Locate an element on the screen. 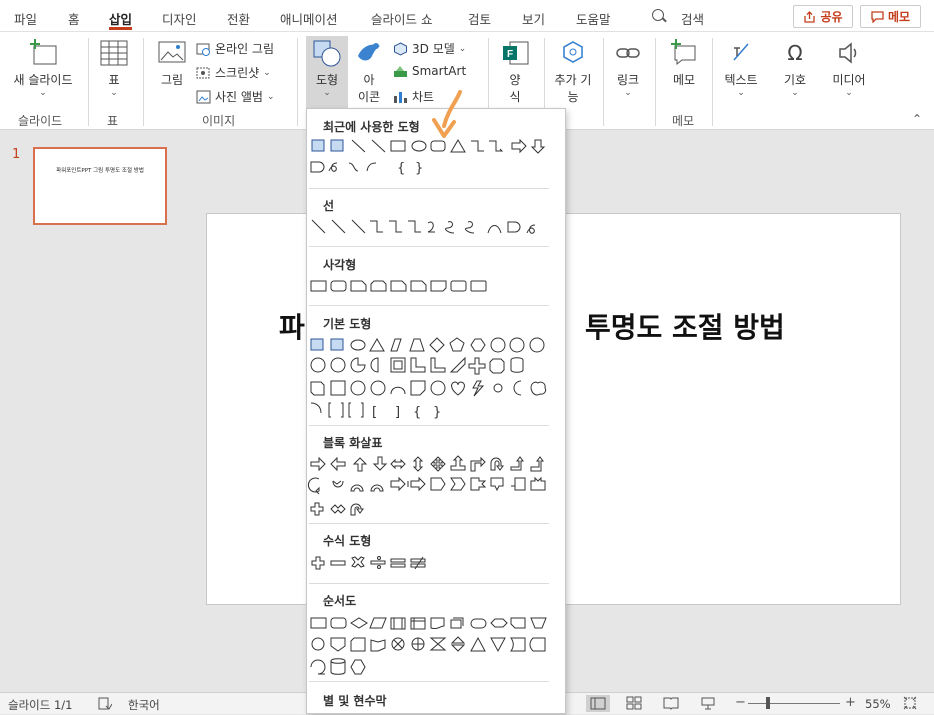 The width and height of the screenshot is (934, 715). text-button: 텍스트 ⌄ is located at coordinates (741, 68).